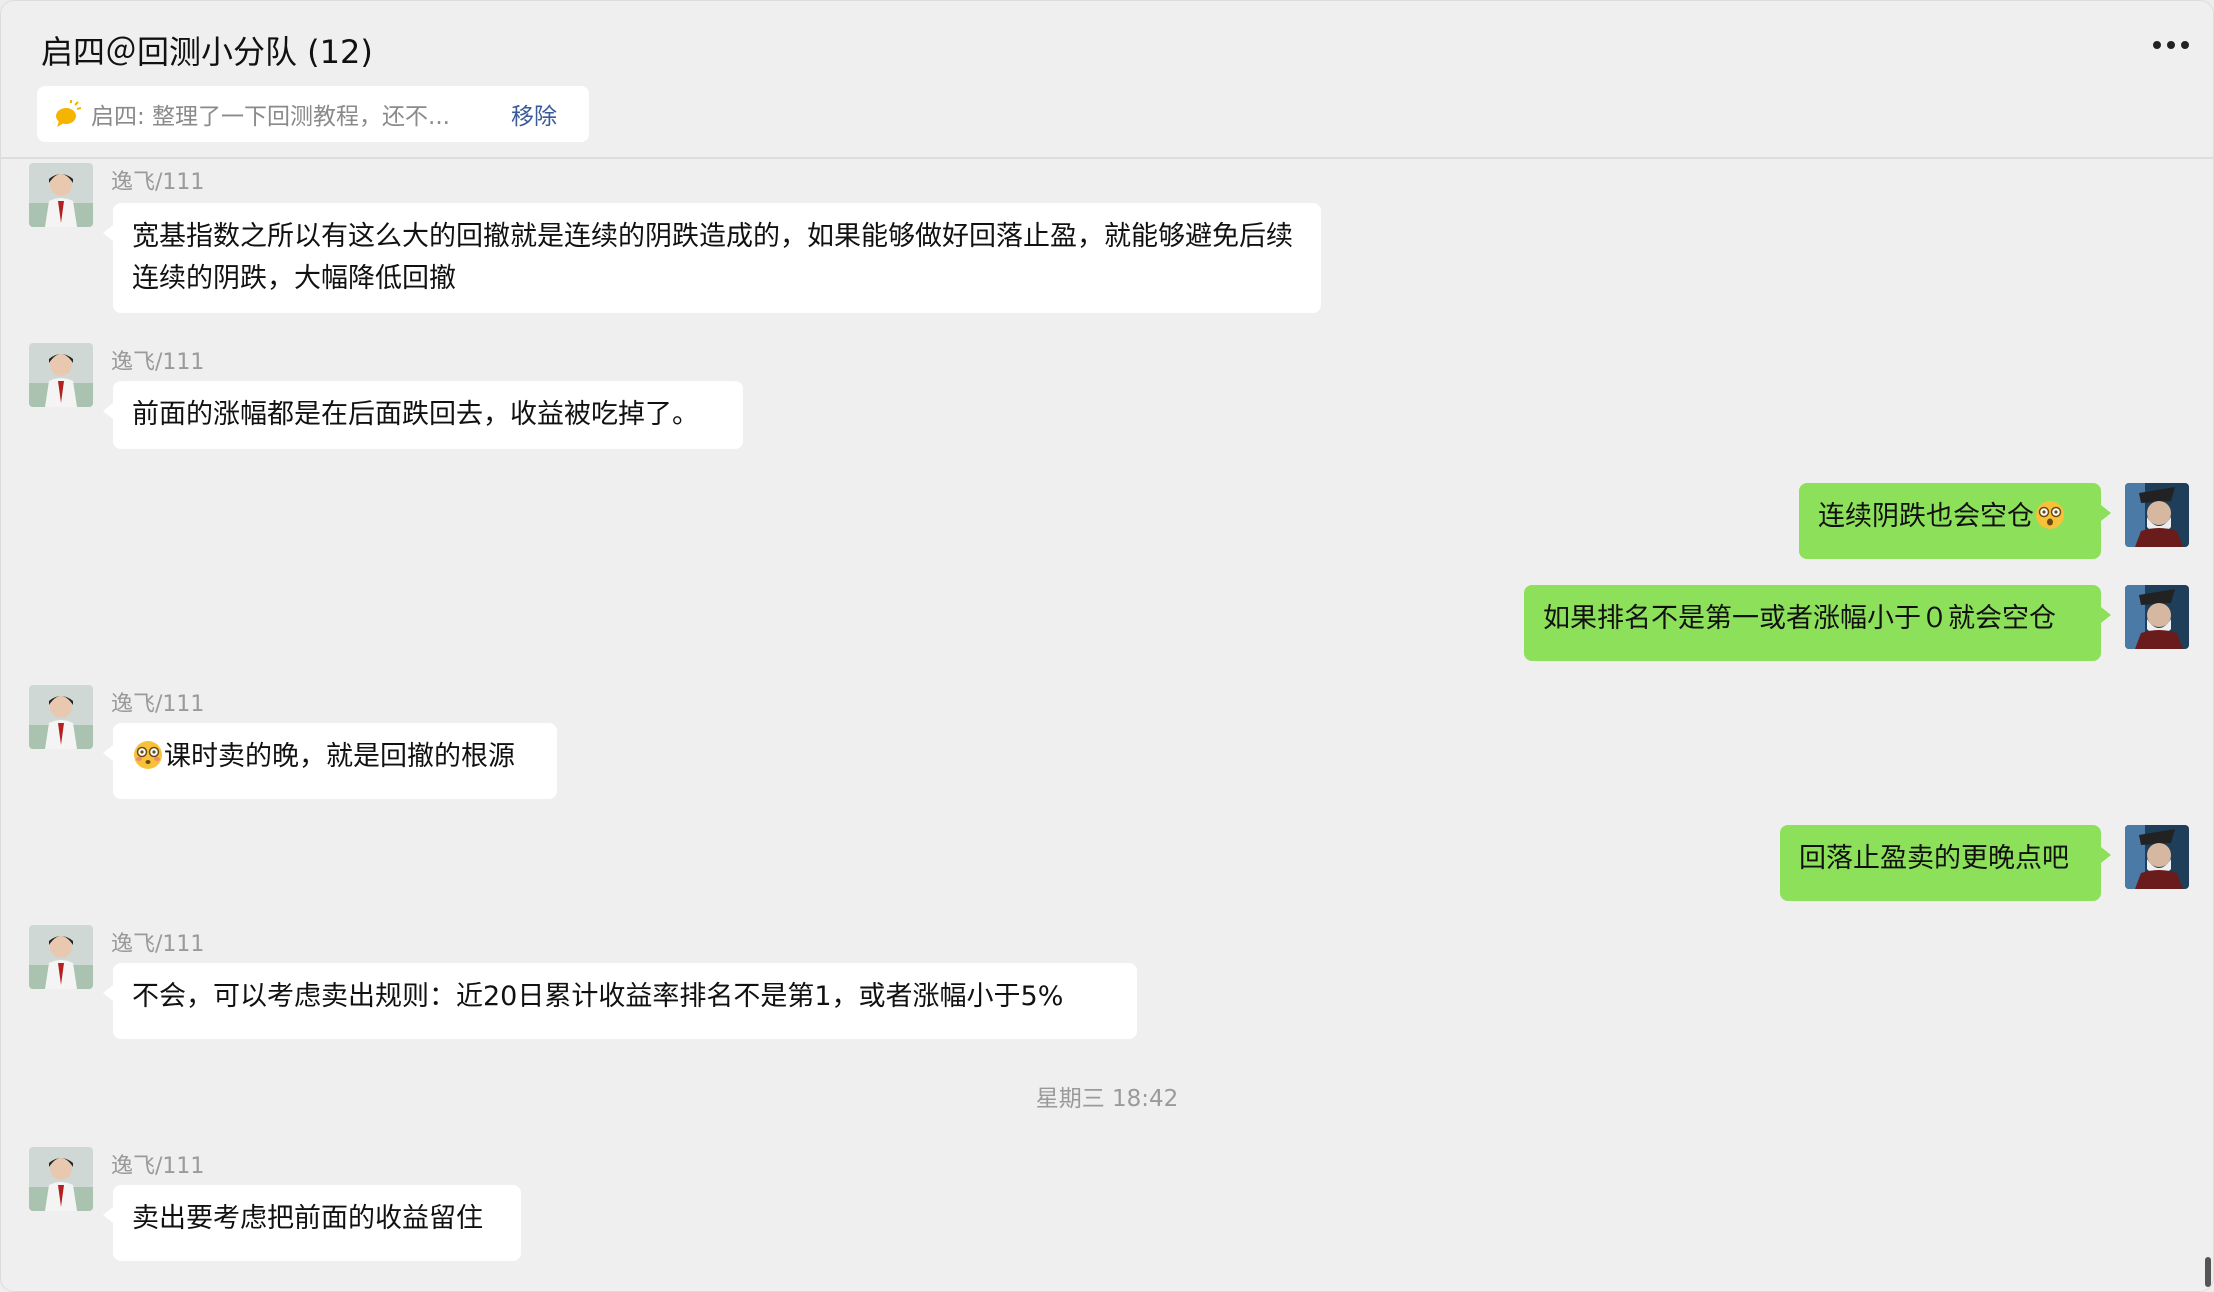 The image size is (2214, 1292). Describe the element at coordinates (1817, 623) in the screenshot. I see `message-bubble: 如果排名不是第一或者涨幅小于０就会空仓` at that location.